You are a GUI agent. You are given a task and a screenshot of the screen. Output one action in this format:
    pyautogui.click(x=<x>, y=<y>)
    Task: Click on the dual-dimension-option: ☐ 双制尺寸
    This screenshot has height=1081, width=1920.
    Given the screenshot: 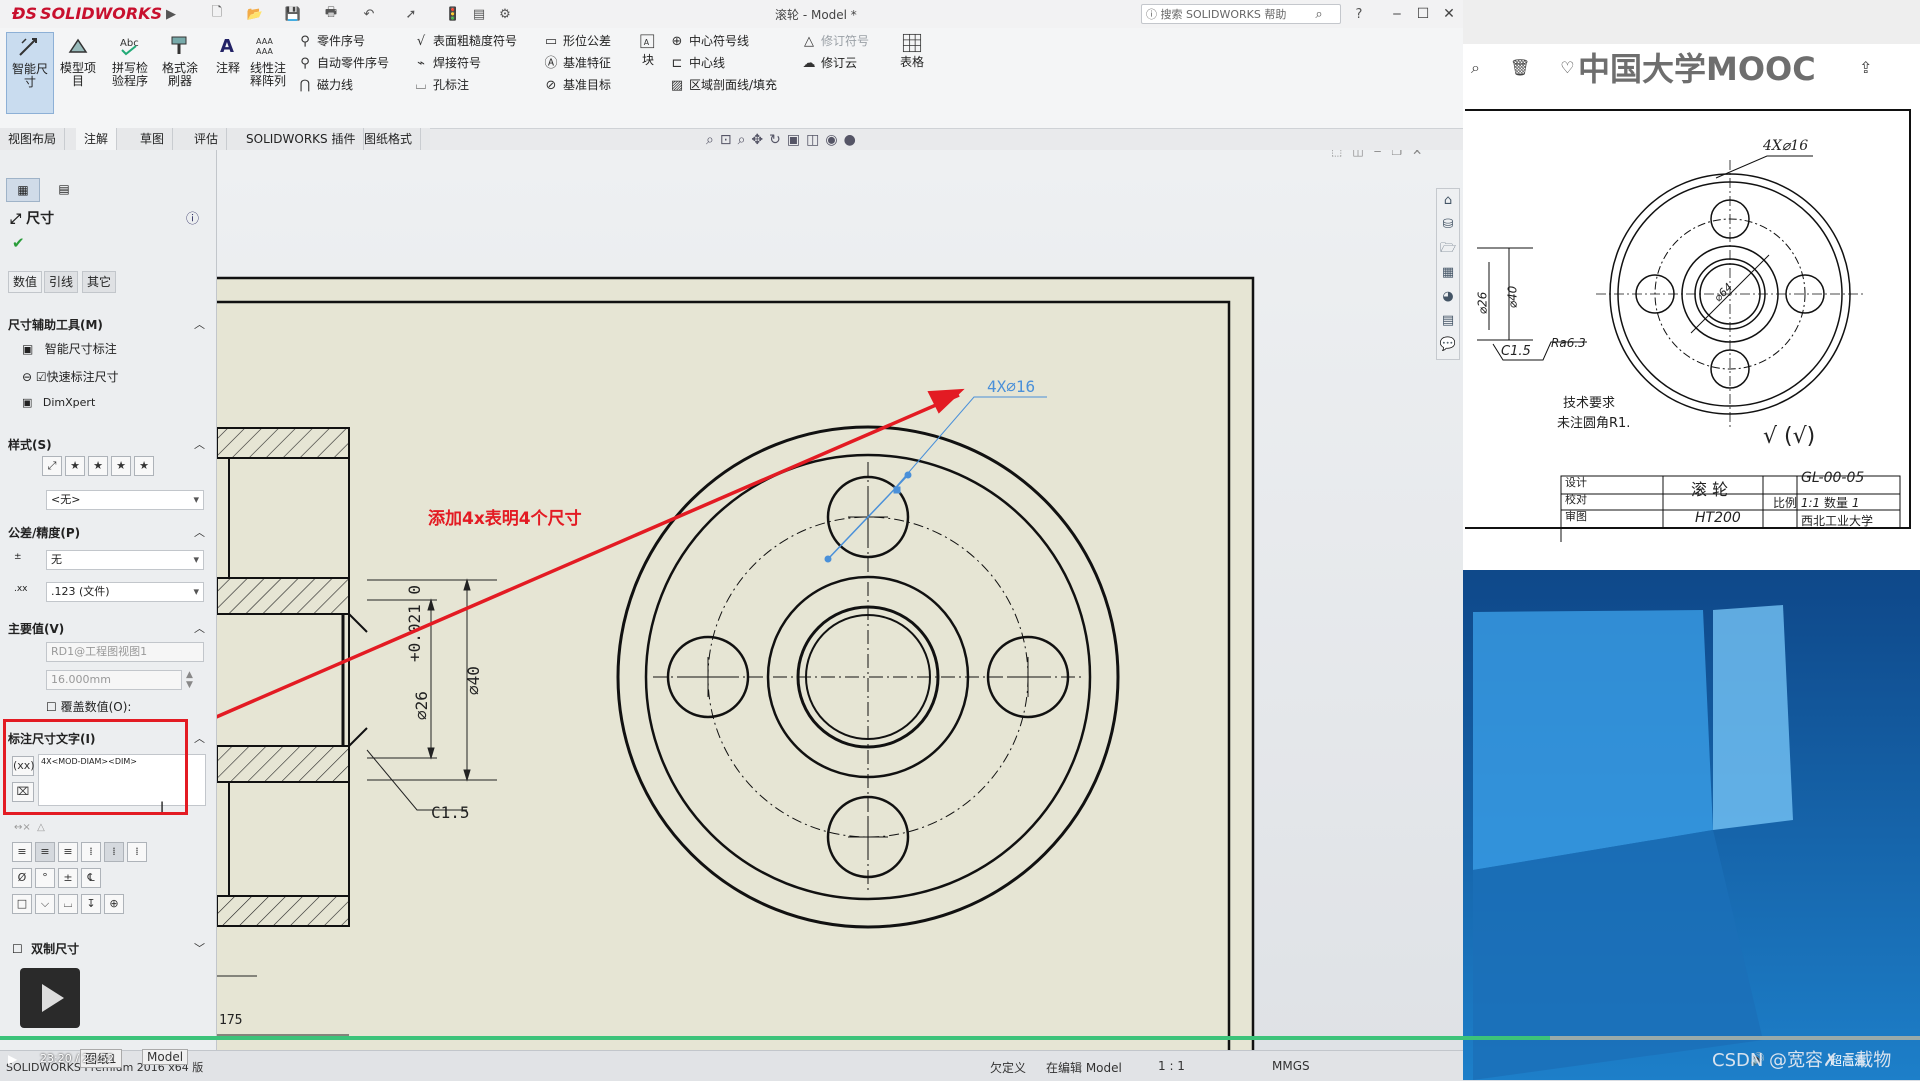 What is the action you would take?
    pyautogui.click(x=45, y=948)
    